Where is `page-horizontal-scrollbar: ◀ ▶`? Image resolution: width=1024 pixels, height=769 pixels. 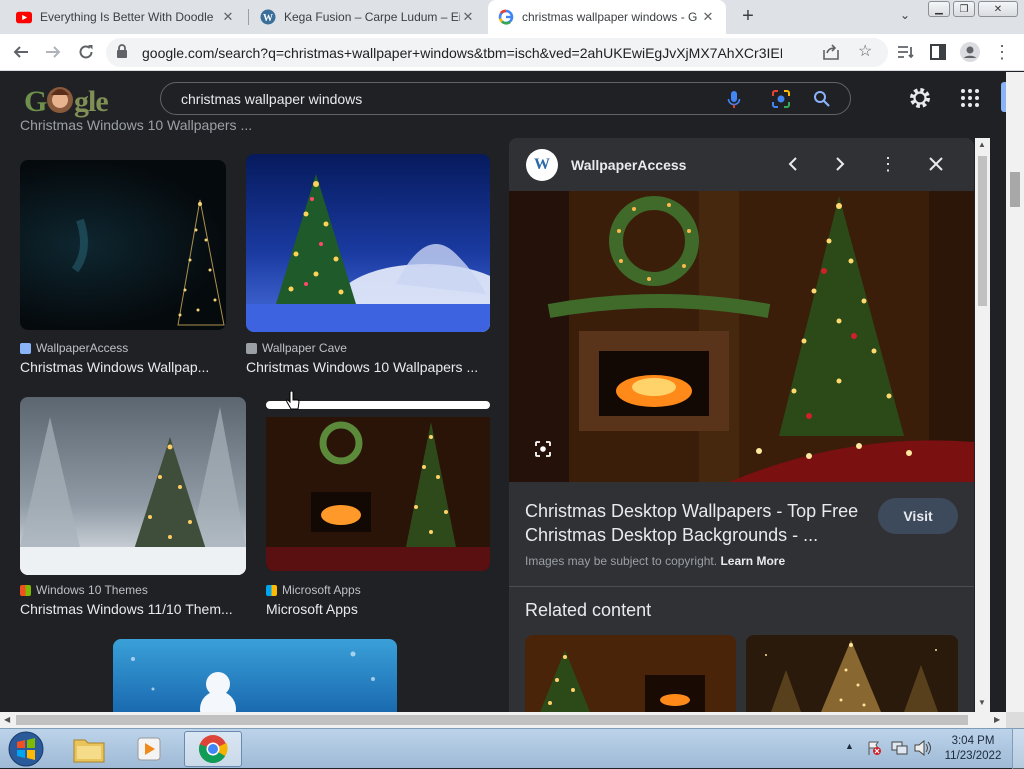
page-horizontal-scrollbar: ◀ ▶ is located at coordinates (503, 720).